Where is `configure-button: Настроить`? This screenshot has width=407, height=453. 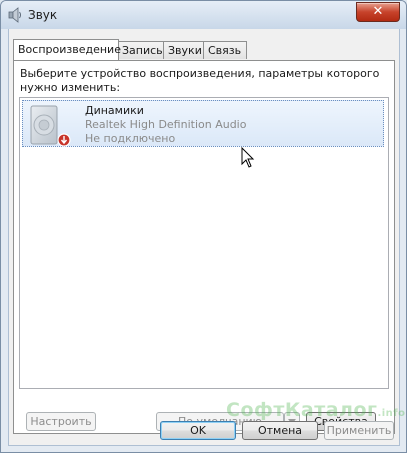 configure-button: Настроить is located at coordinates (61, 421).